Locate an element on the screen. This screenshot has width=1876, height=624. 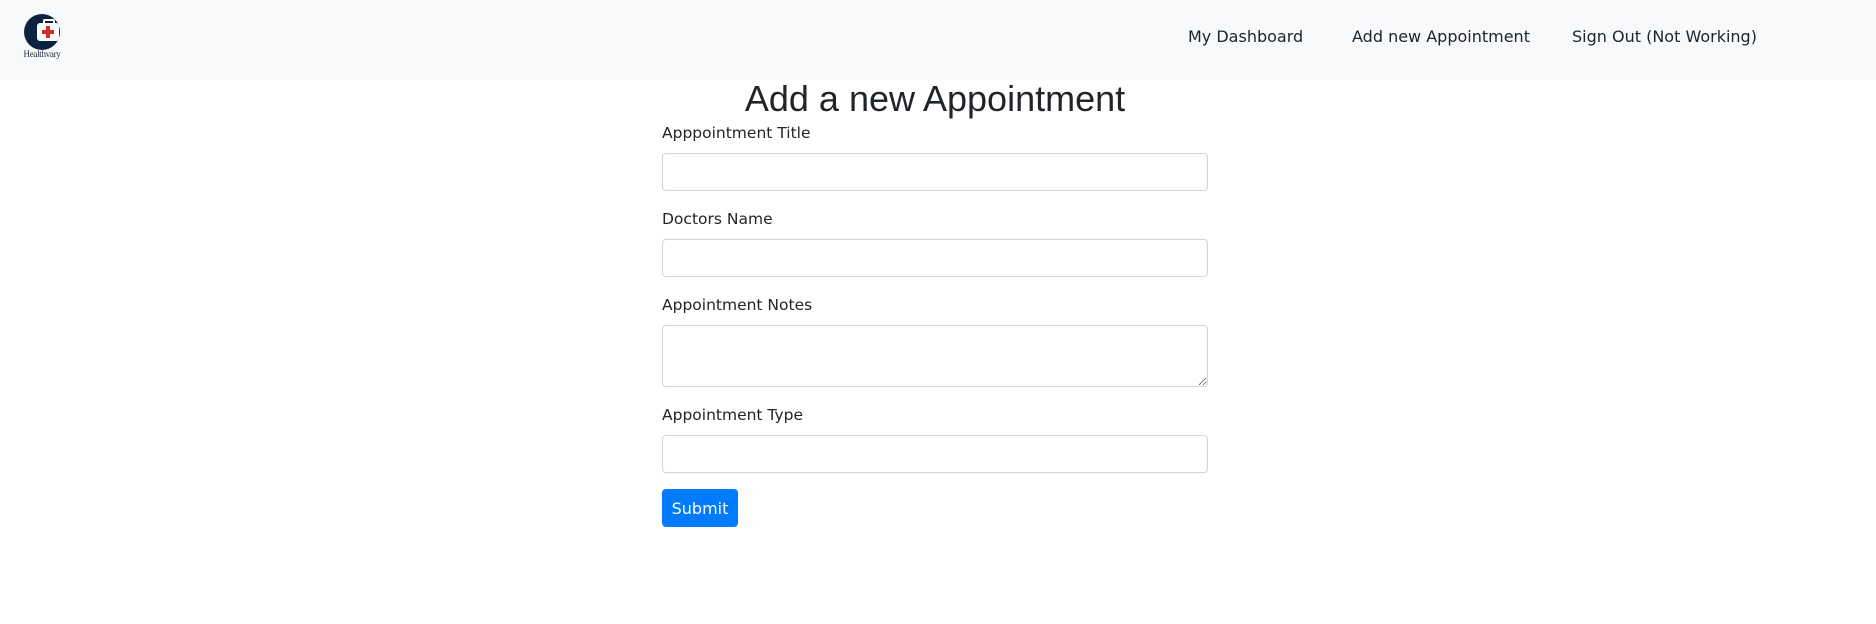
appointment-type-label: Appointment Type is located at coordinates (733, 415).